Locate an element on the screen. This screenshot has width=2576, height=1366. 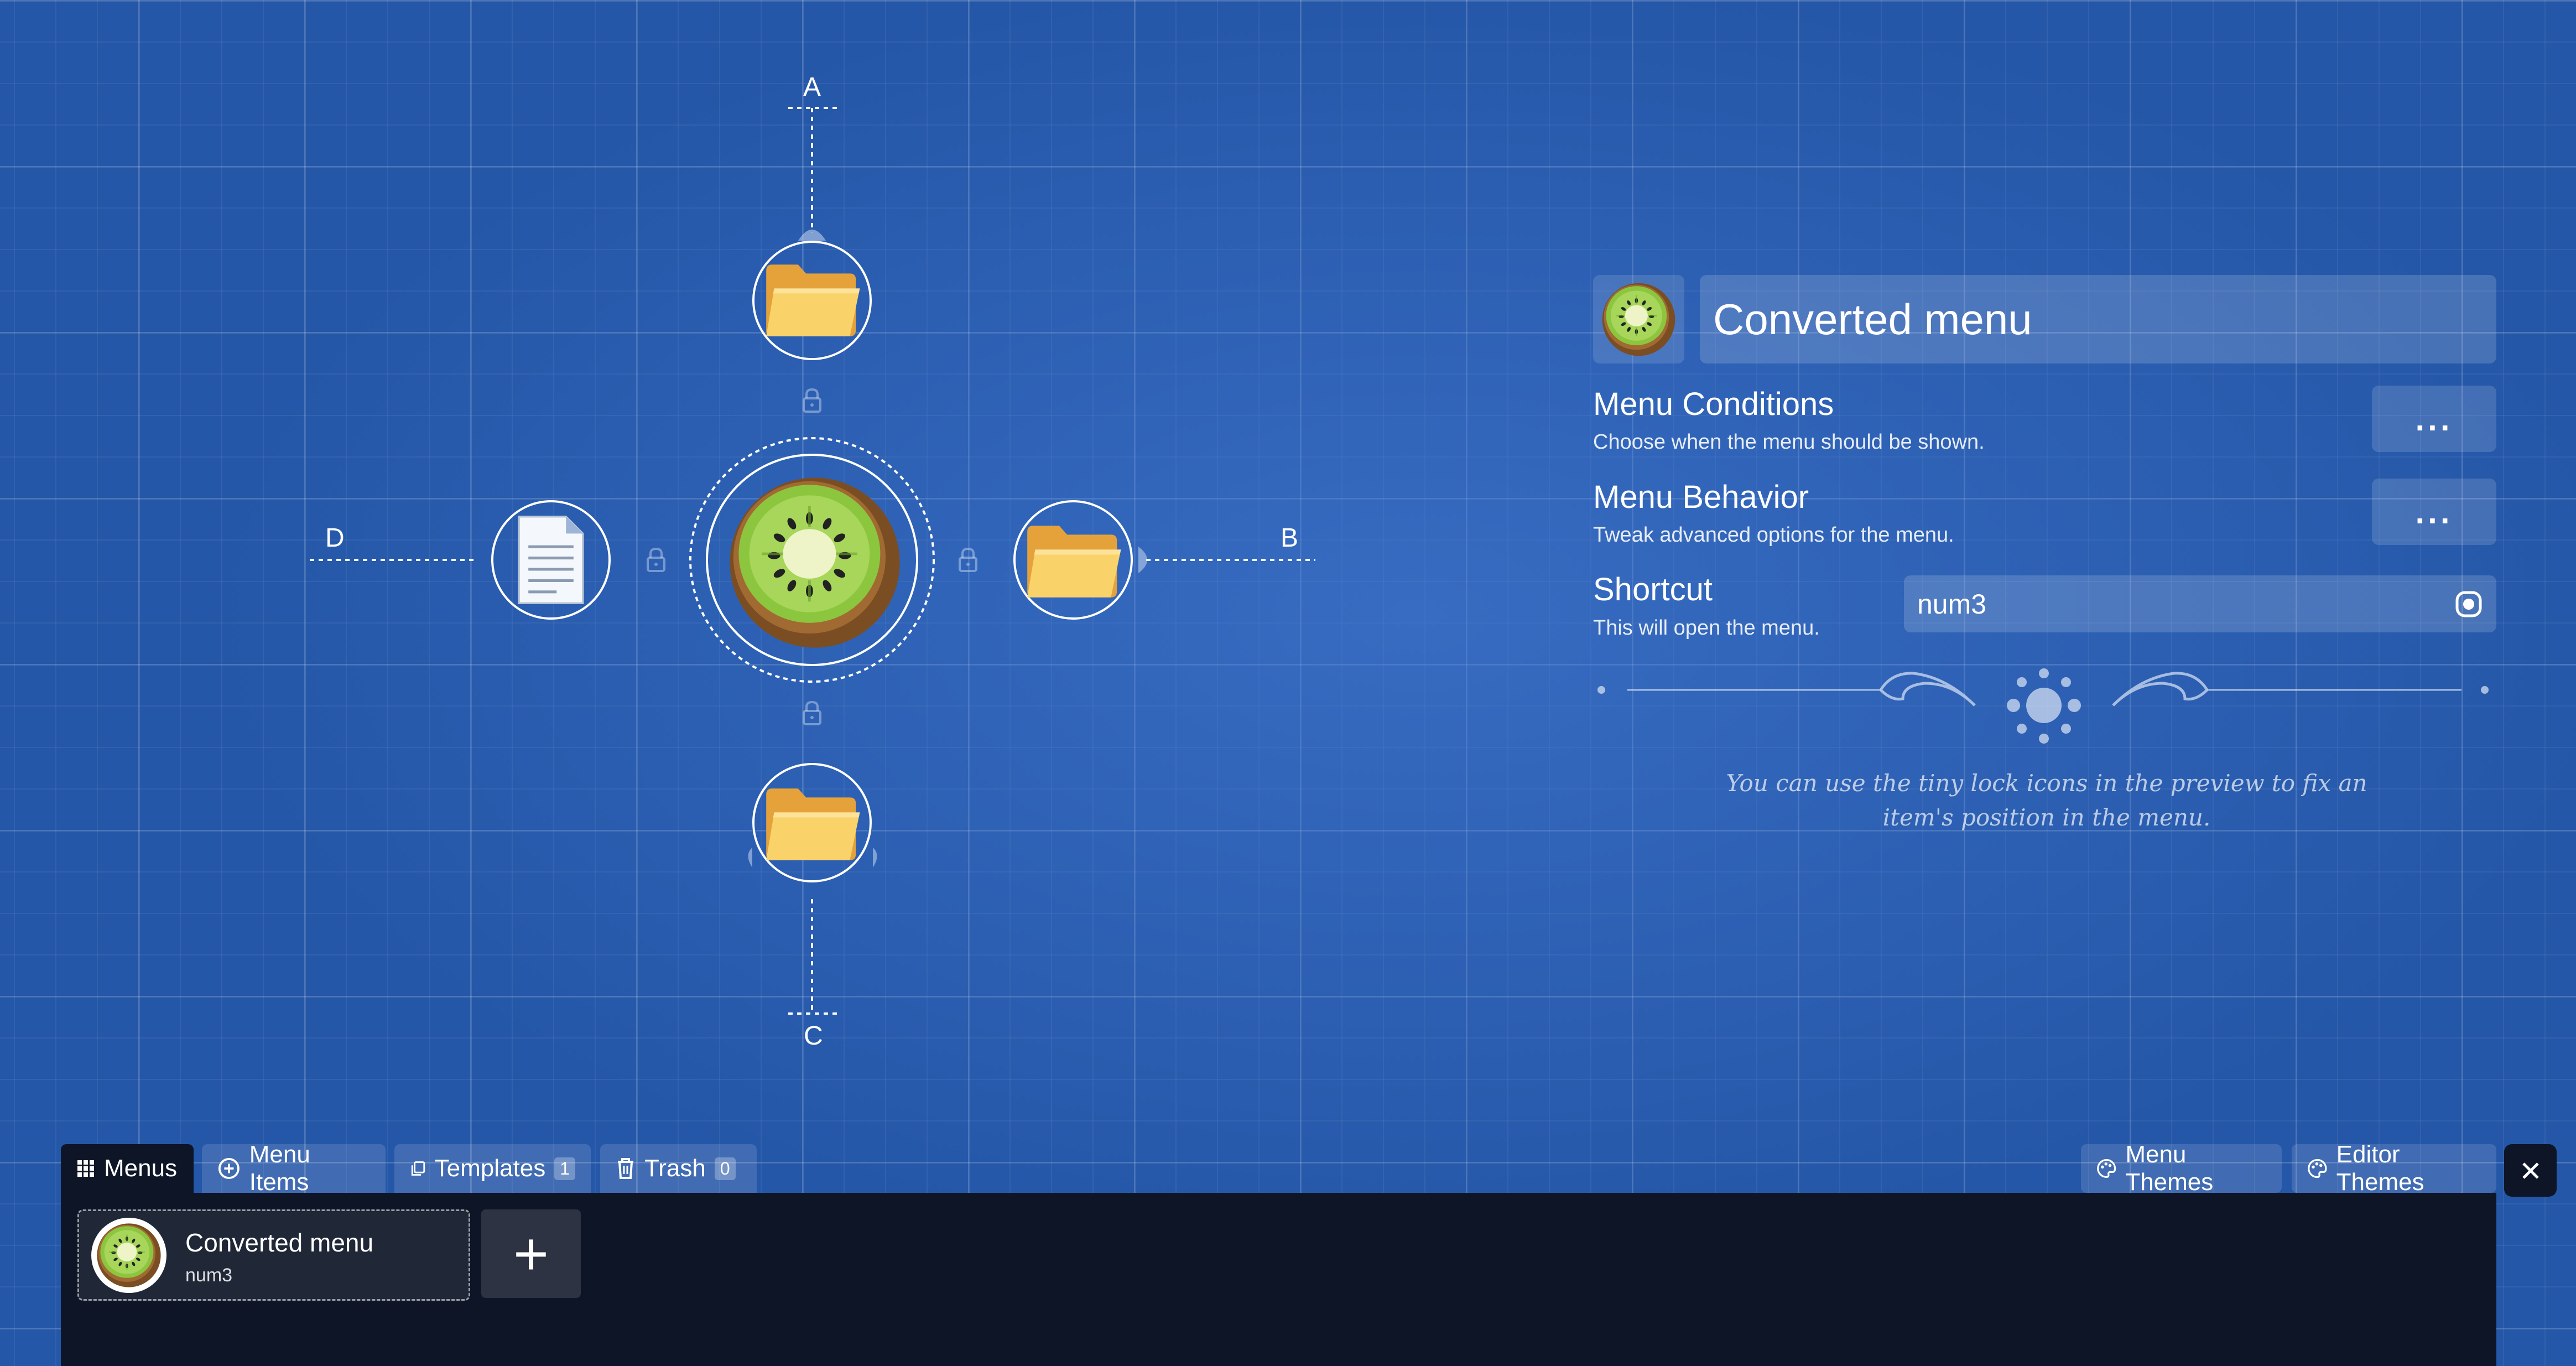
menu-card-avatar is located at coordinates (128, 1255).